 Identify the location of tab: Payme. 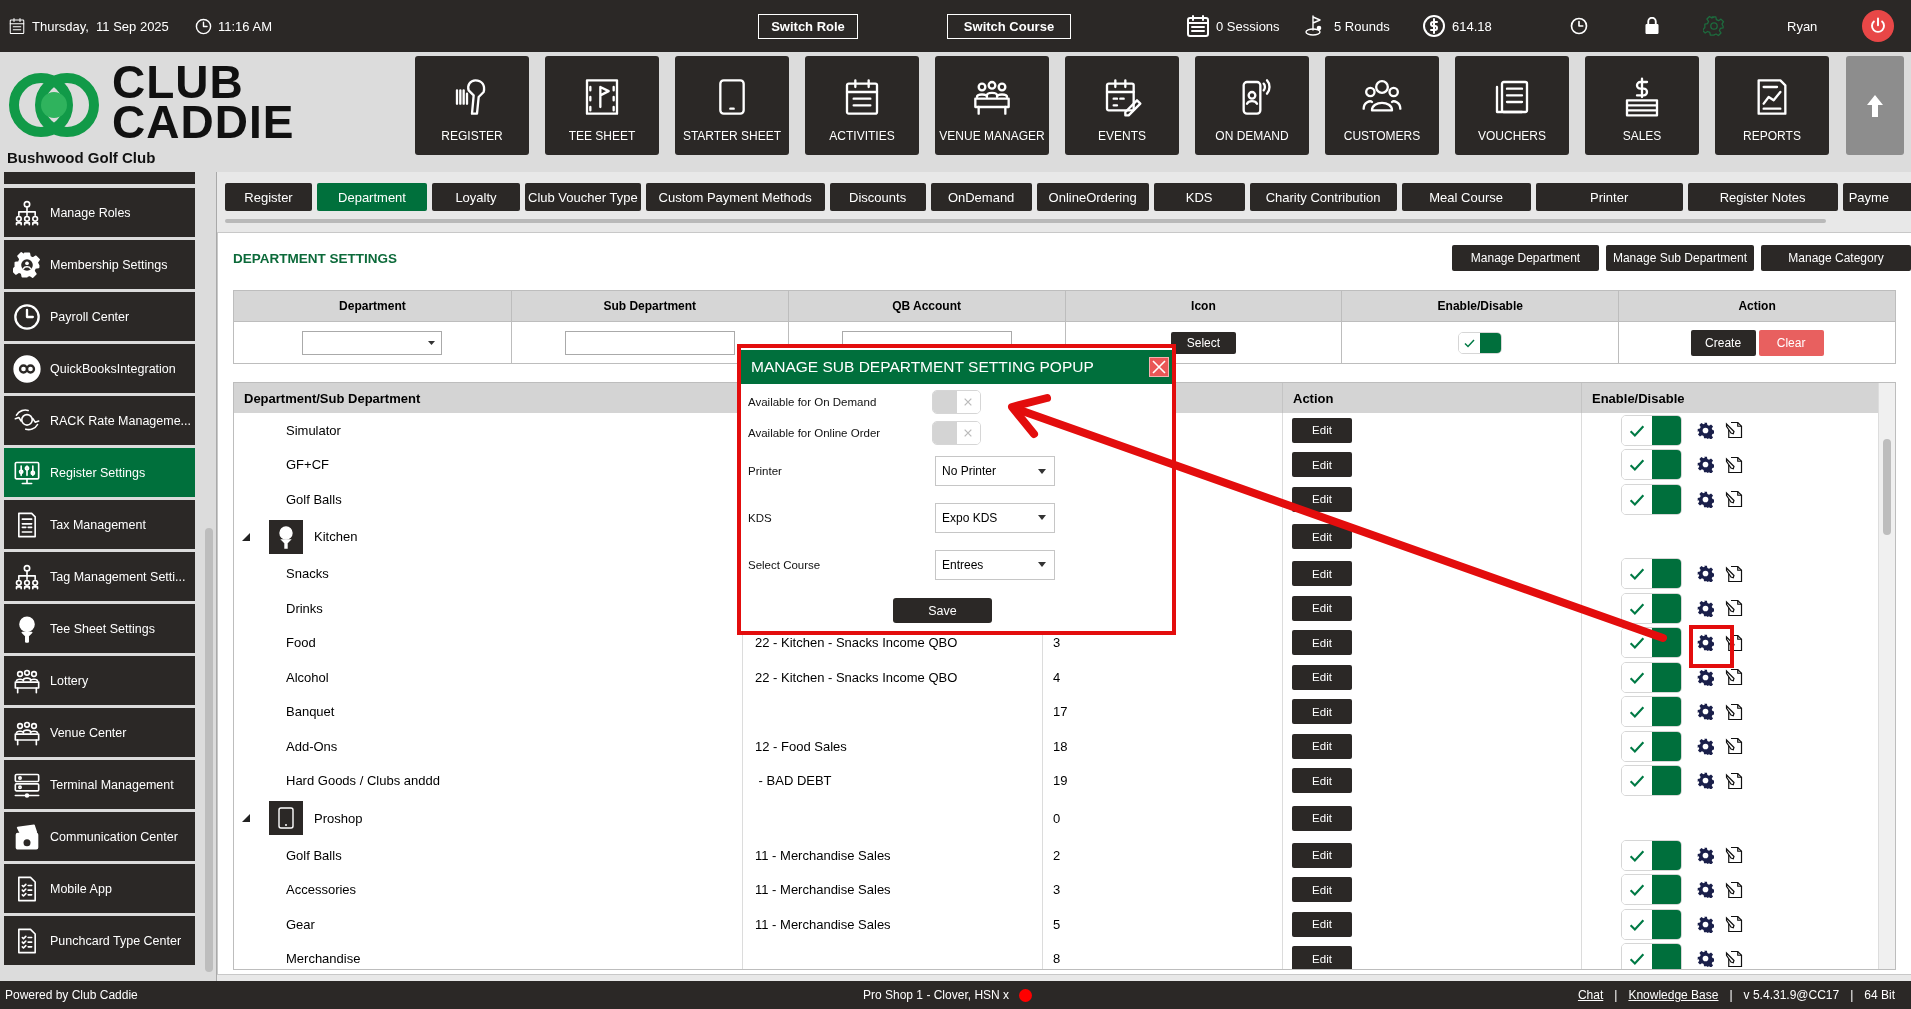
(1876, 197).